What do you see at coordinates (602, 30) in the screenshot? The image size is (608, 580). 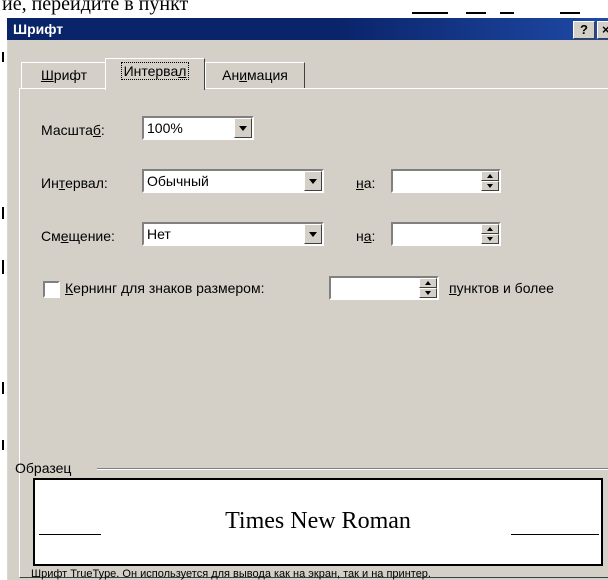 I see `close-button: ×` at bounding box center [602, 30].